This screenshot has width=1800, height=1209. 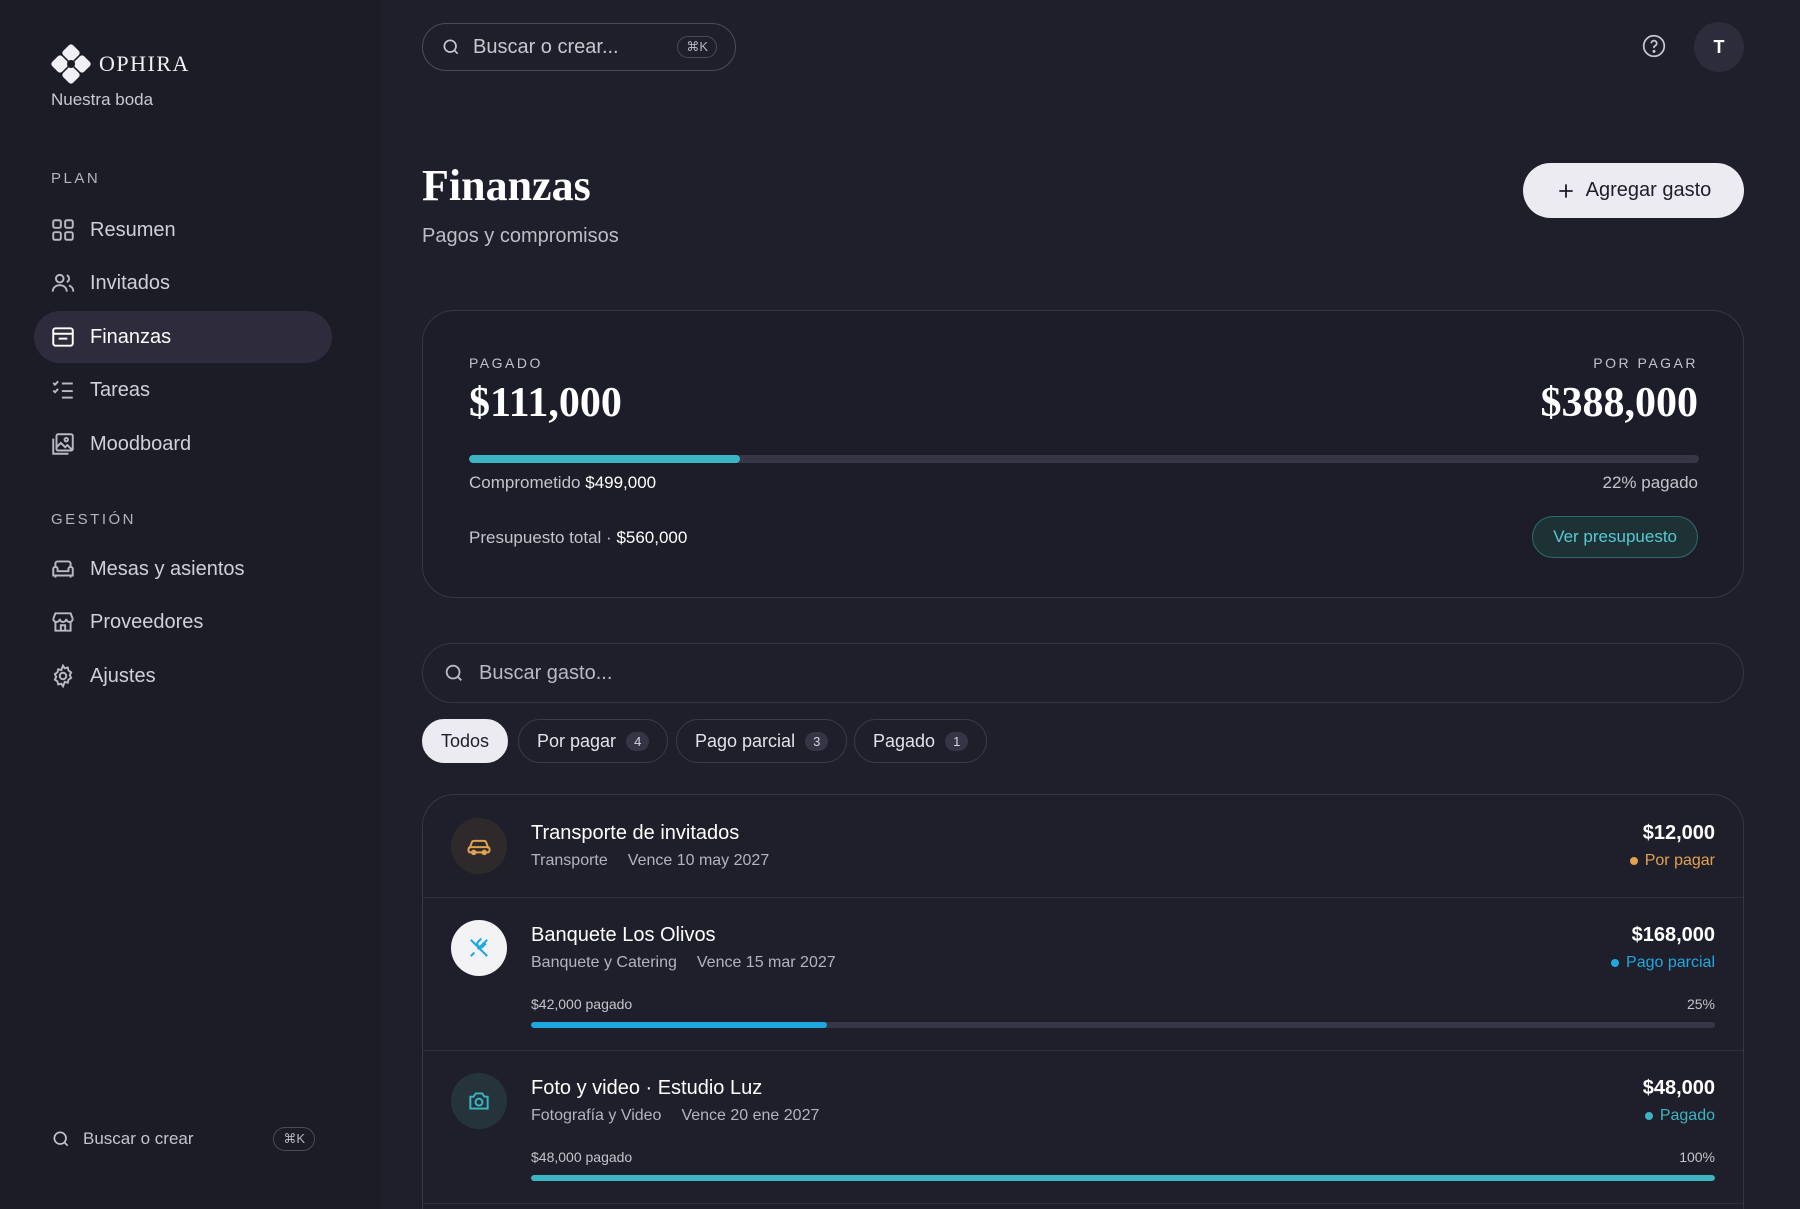 I want to click on sidebar-item-moodboard: Moodboard, so click(x=183, y=444).